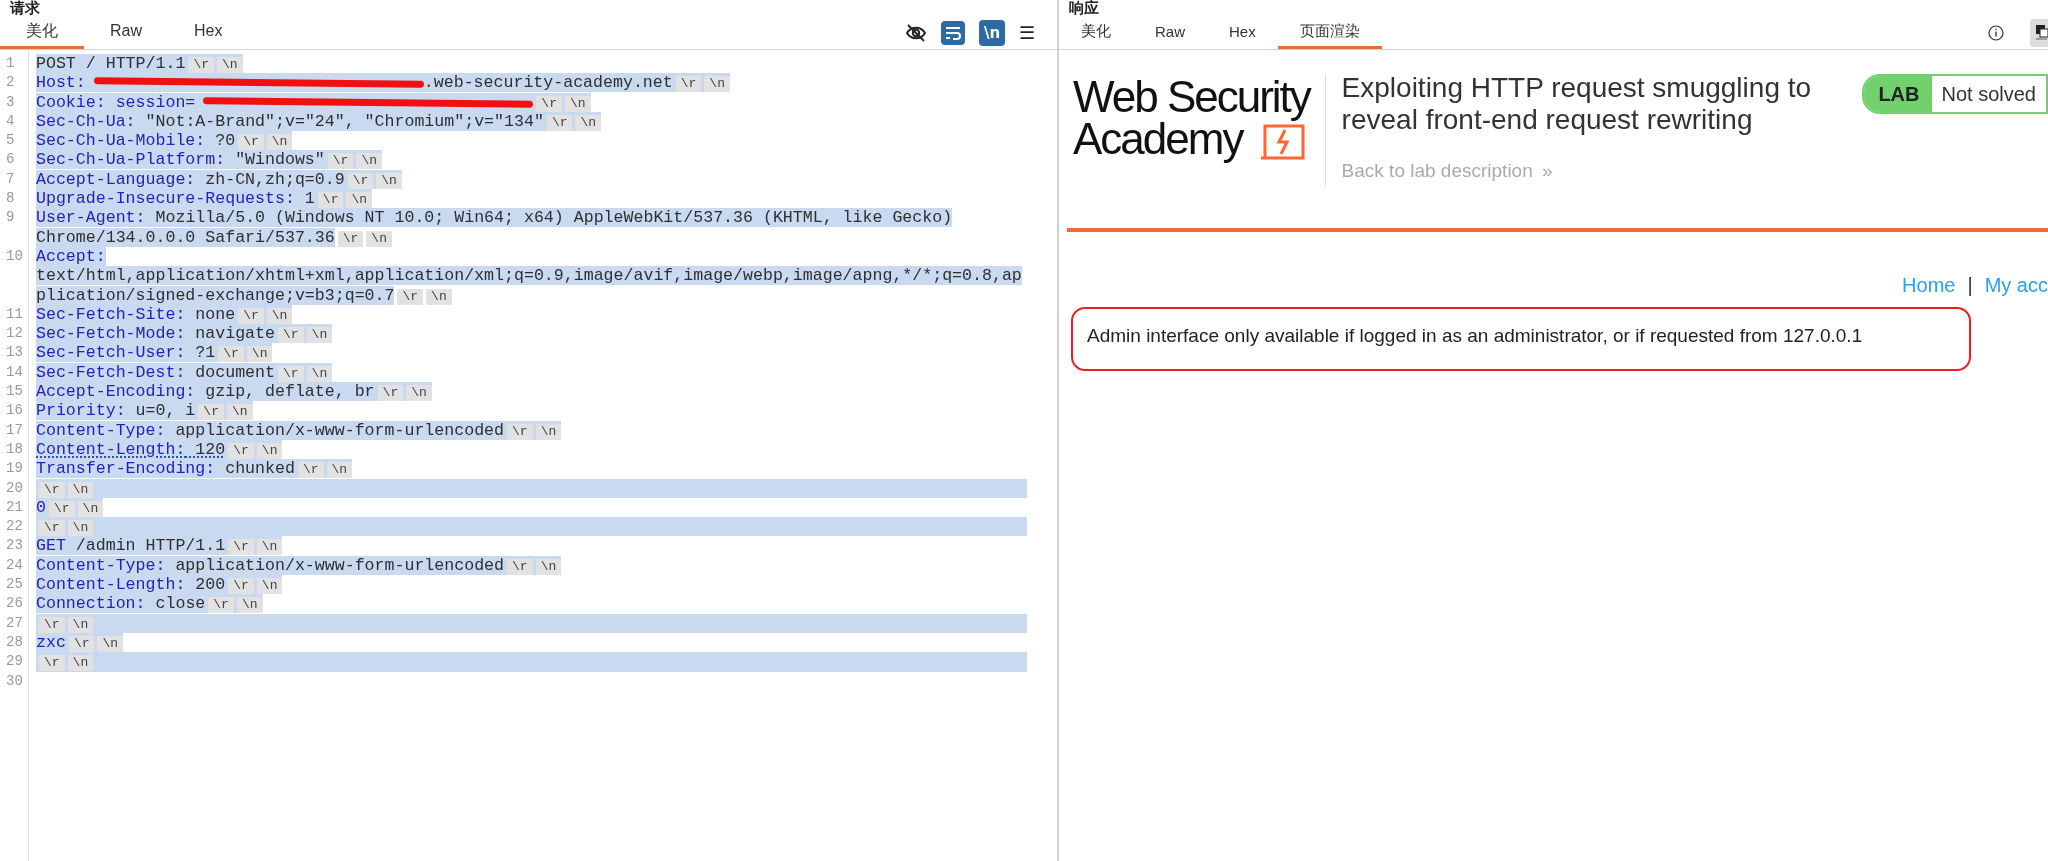 The width and height of the screenshot is (2048, 861). What do you see at coordinates (10, 199) in the screenshot?
I see `line-number: 8` at bounding box center [10, 199].